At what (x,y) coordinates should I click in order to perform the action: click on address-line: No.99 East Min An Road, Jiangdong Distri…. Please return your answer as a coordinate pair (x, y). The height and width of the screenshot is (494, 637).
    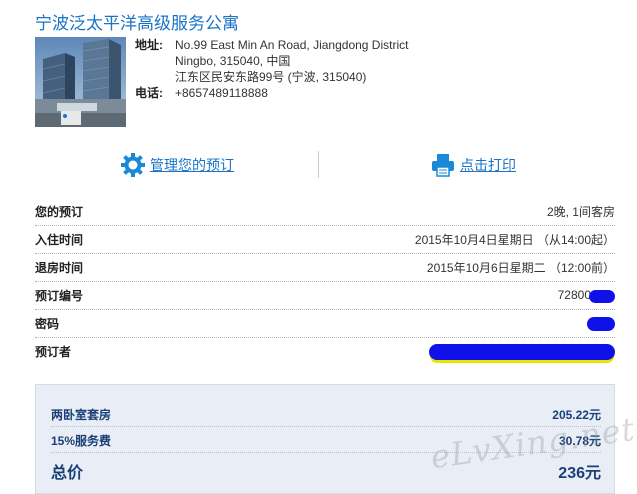
    Looking at the image, I should click on (292, 45).